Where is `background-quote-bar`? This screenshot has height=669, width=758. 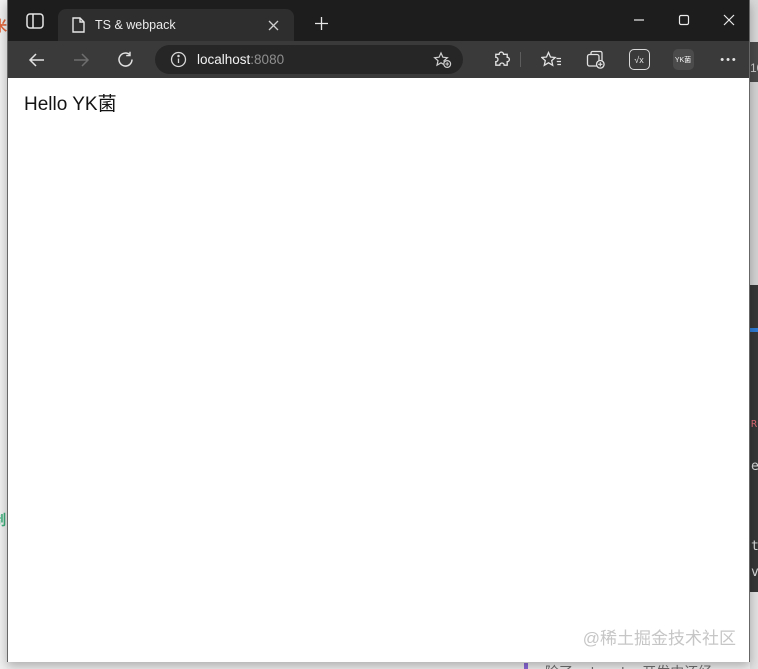
background-quote-bar is located at coordinates (526, 666).